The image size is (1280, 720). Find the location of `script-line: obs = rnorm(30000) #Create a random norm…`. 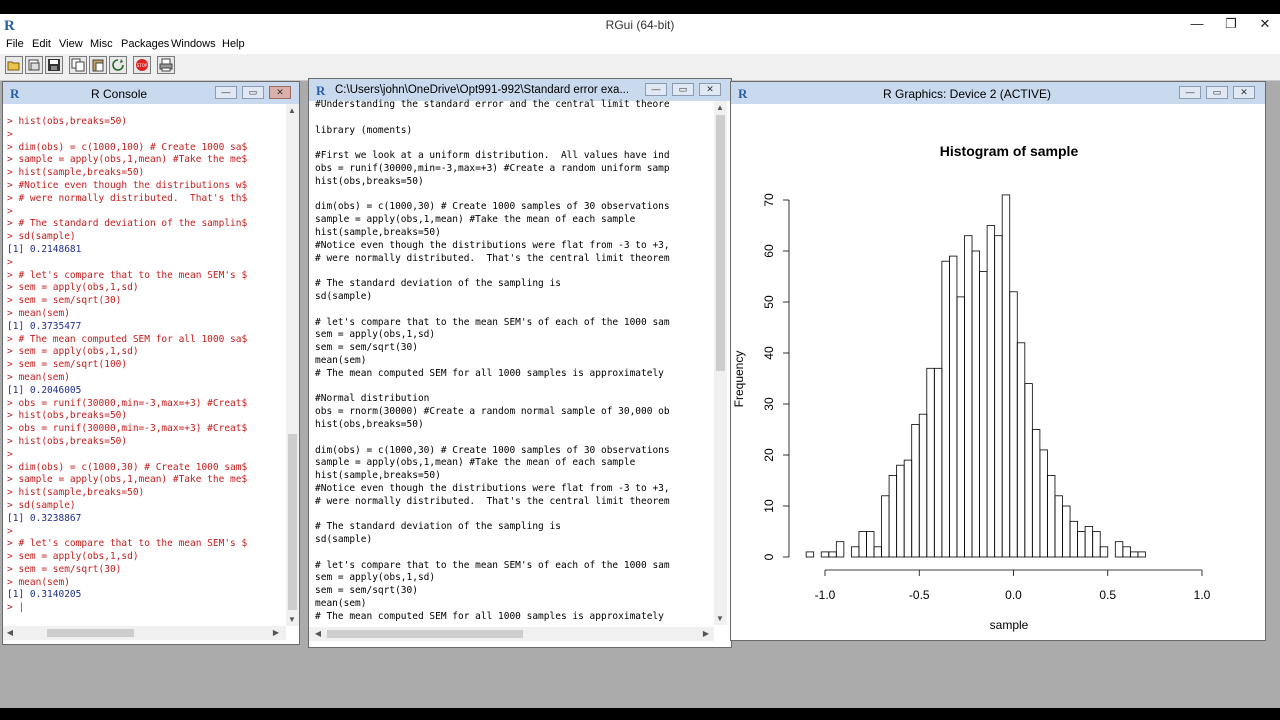

script-line: obs = rnorm(30000) #Create a random norm… is located at coordinates (492, 412).